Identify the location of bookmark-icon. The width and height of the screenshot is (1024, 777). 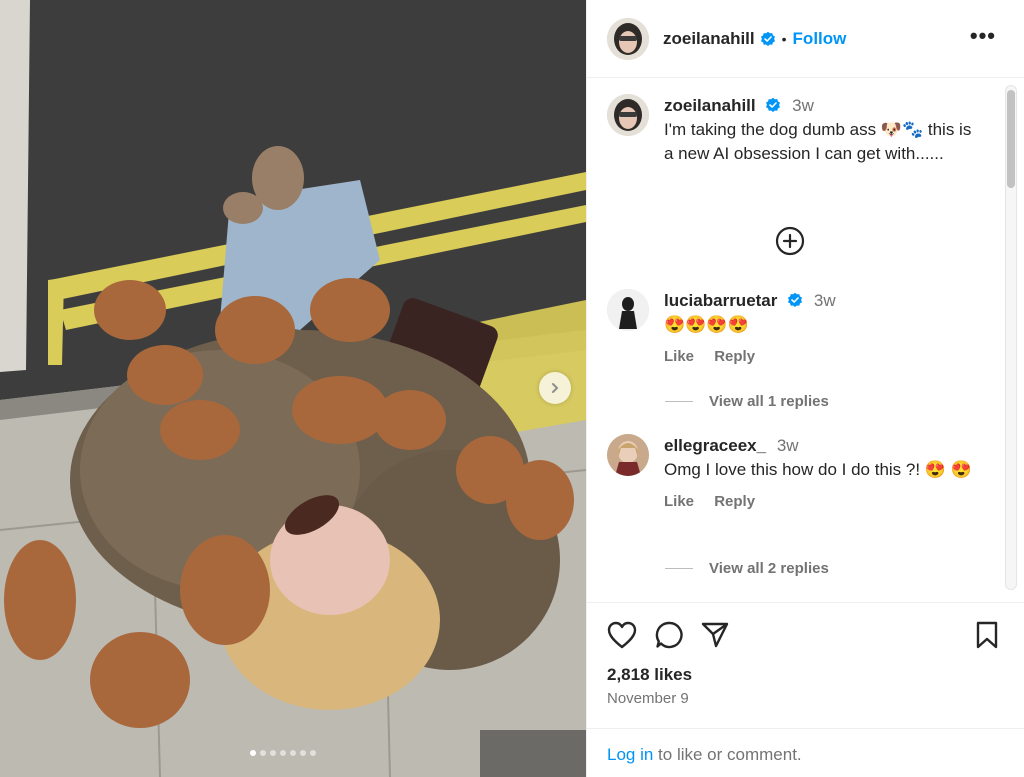
(987, 635).